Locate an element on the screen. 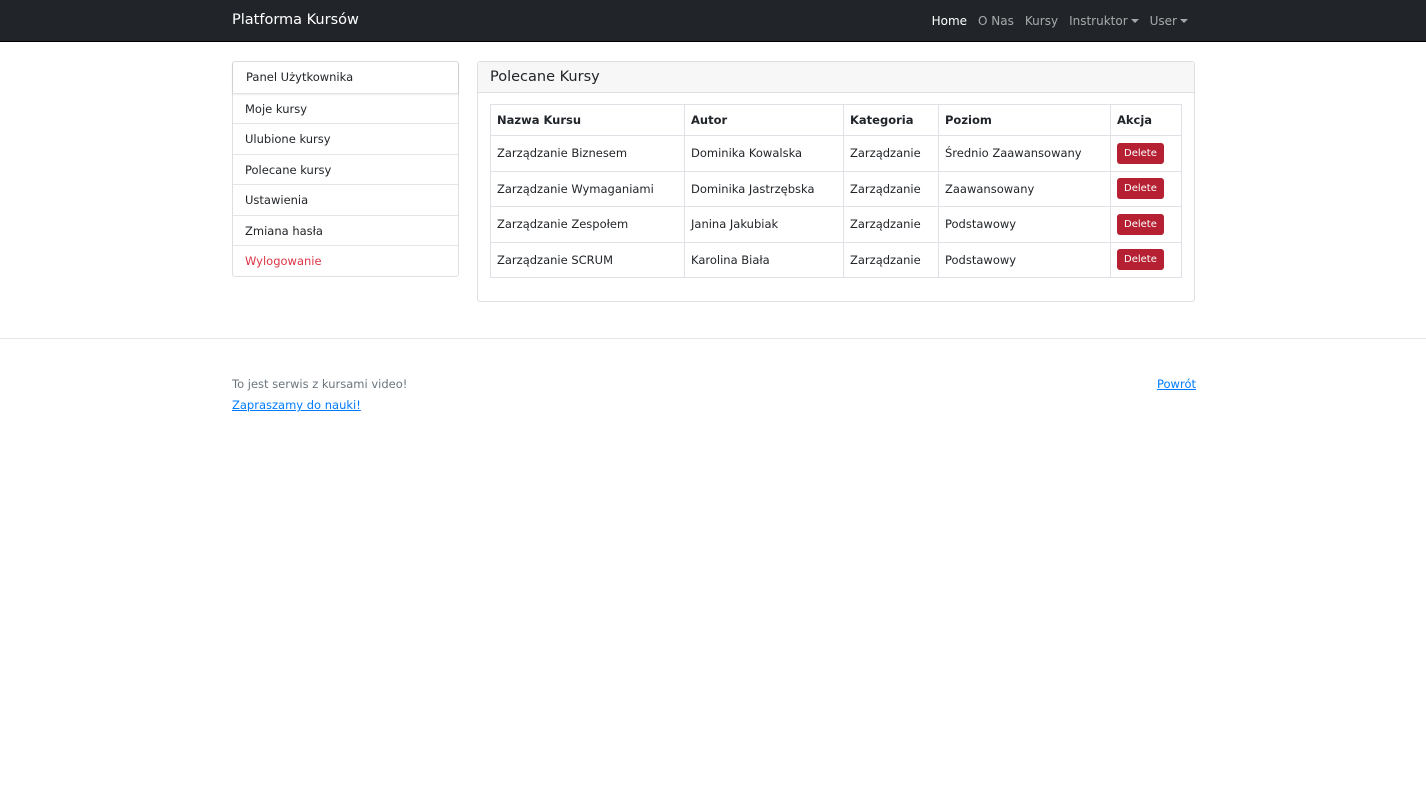 This screenshot has width=1426, height=804. col-header: Poziom is located at coordinates (1024, 120).